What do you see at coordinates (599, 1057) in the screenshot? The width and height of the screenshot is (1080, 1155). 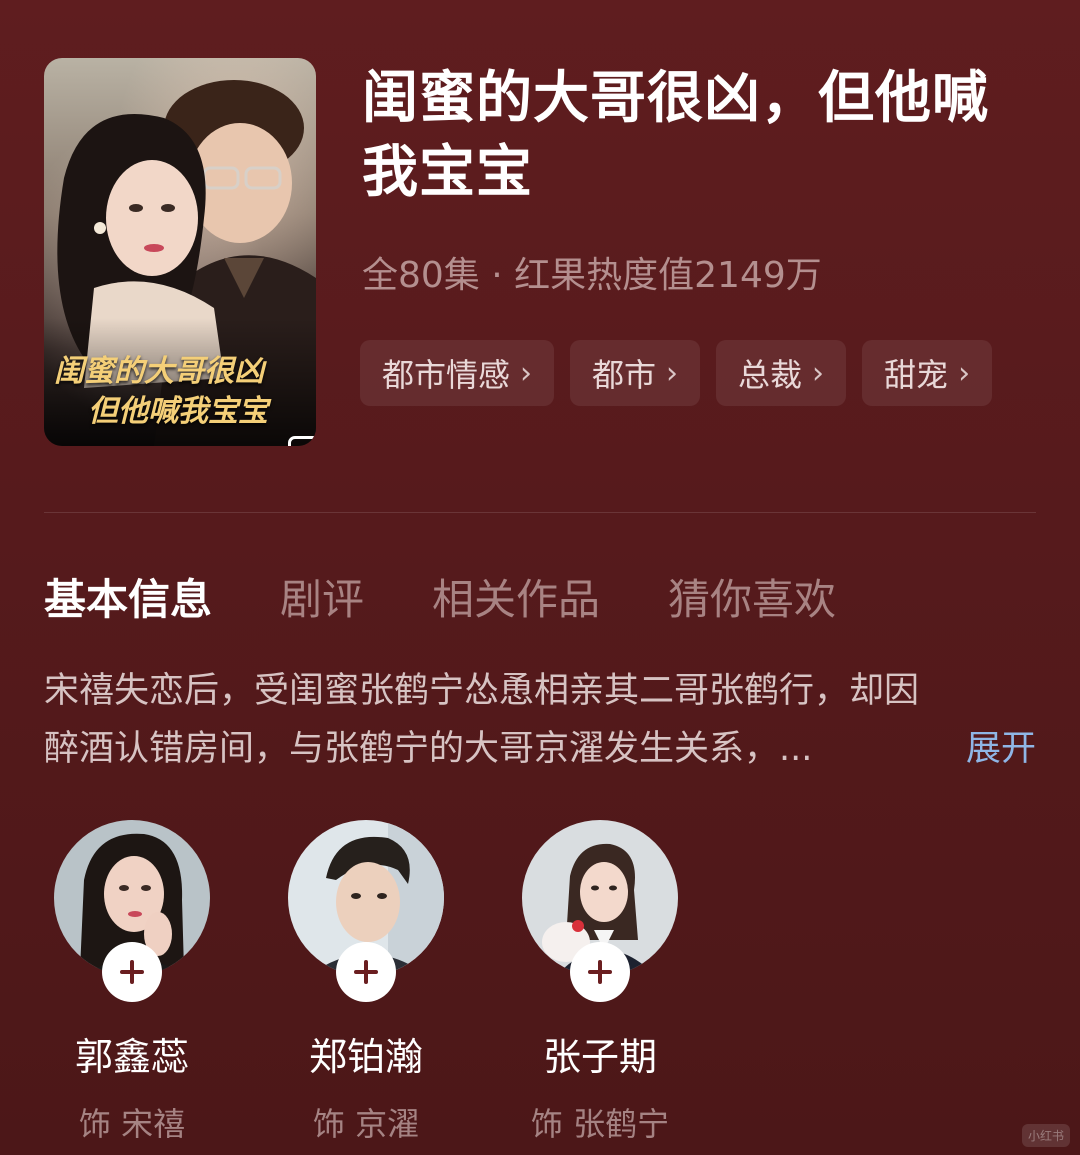 I see `cast-name: 张子期` at bounding box center [599, 1057].